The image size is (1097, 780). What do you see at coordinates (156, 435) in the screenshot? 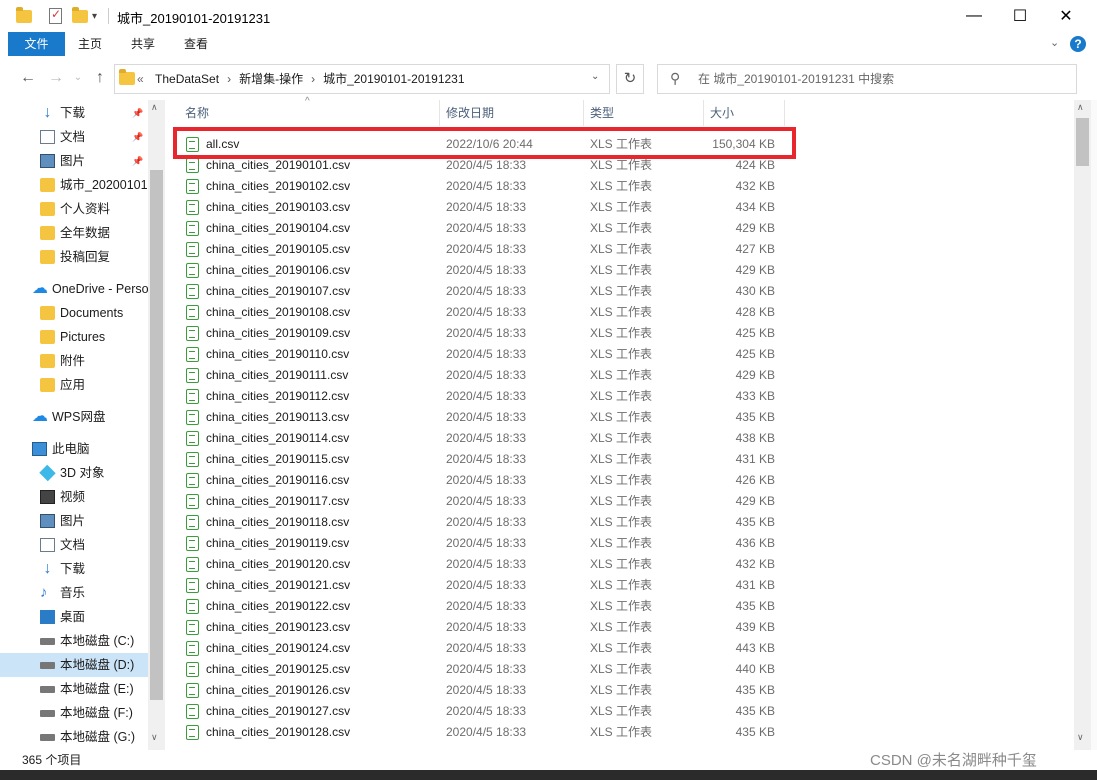
I see `sidebar-scroll-thumb` at bounding box center [156, 435].